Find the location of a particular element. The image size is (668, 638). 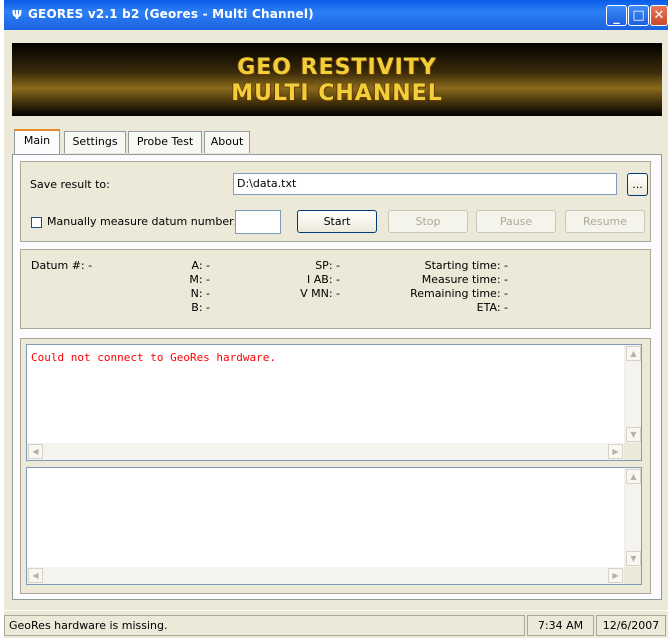

pause-button: Pause is located at coordinates (516, 221).